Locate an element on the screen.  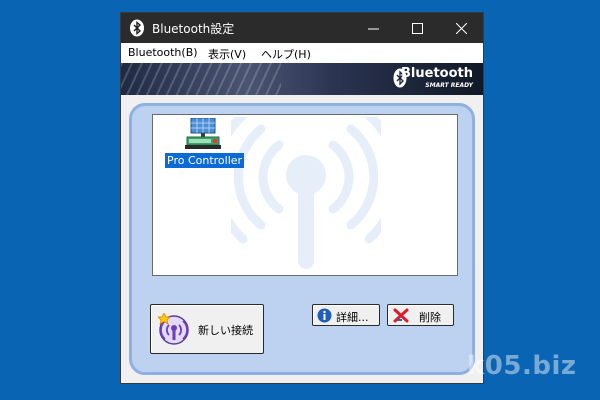
remove-label: 削除 is located at coordinates (430, 317).